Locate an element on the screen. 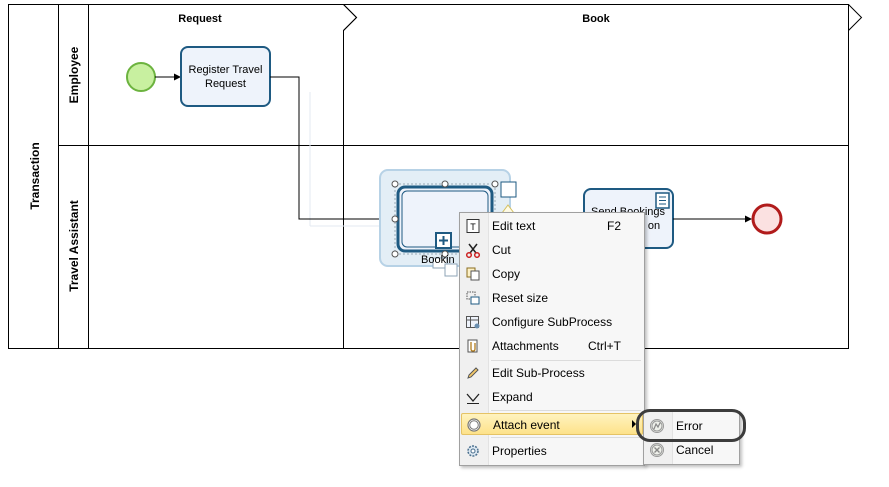 Image resolution: width=889 pixels, height=487 pixels. phase-label-book: Book is located at coordinates (596, 19).